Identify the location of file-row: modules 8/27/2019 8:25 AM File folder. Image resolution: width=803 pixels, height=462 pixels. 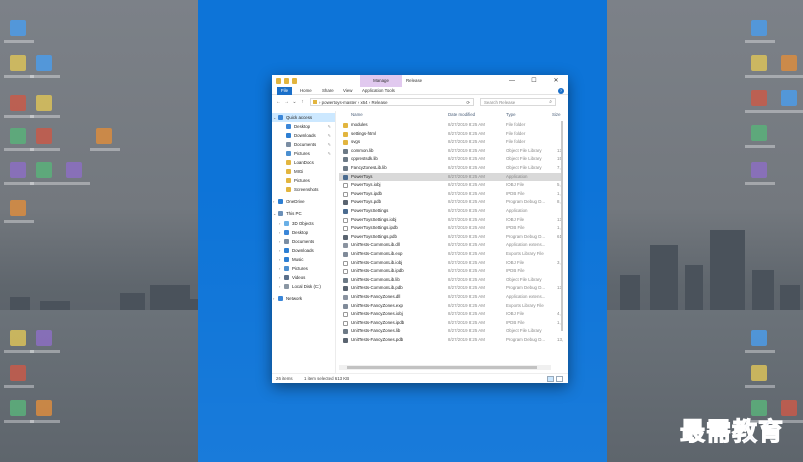
(450, 125).